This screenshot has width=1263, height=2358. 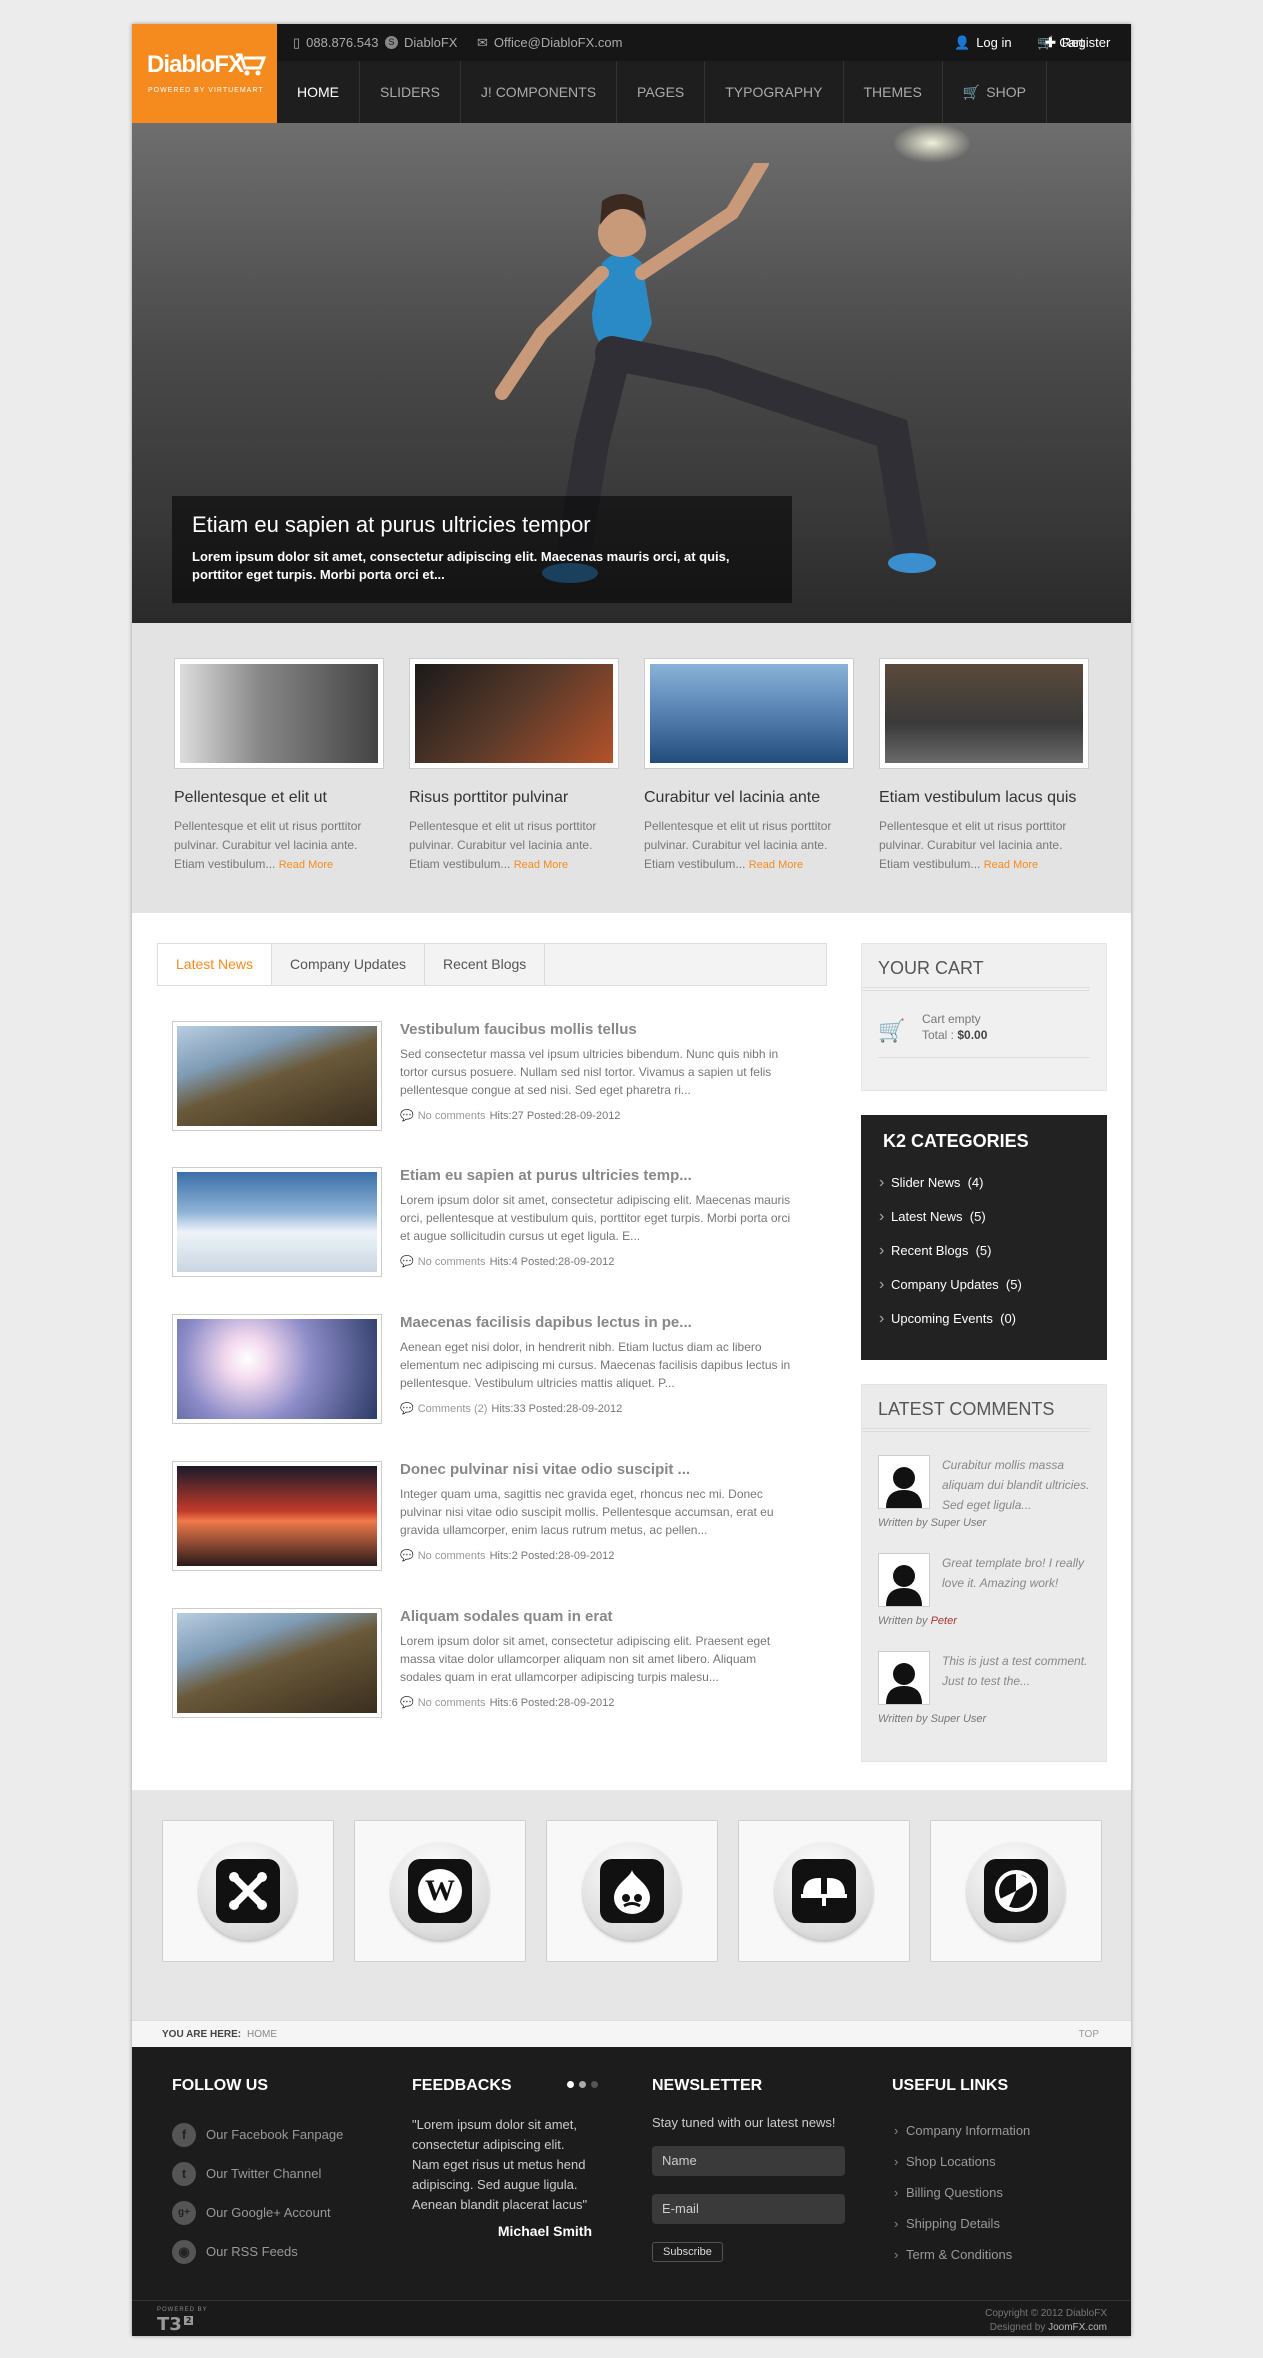 I want to click on link-billing-questions: Billing Questions, so click(x=997, y=2192).